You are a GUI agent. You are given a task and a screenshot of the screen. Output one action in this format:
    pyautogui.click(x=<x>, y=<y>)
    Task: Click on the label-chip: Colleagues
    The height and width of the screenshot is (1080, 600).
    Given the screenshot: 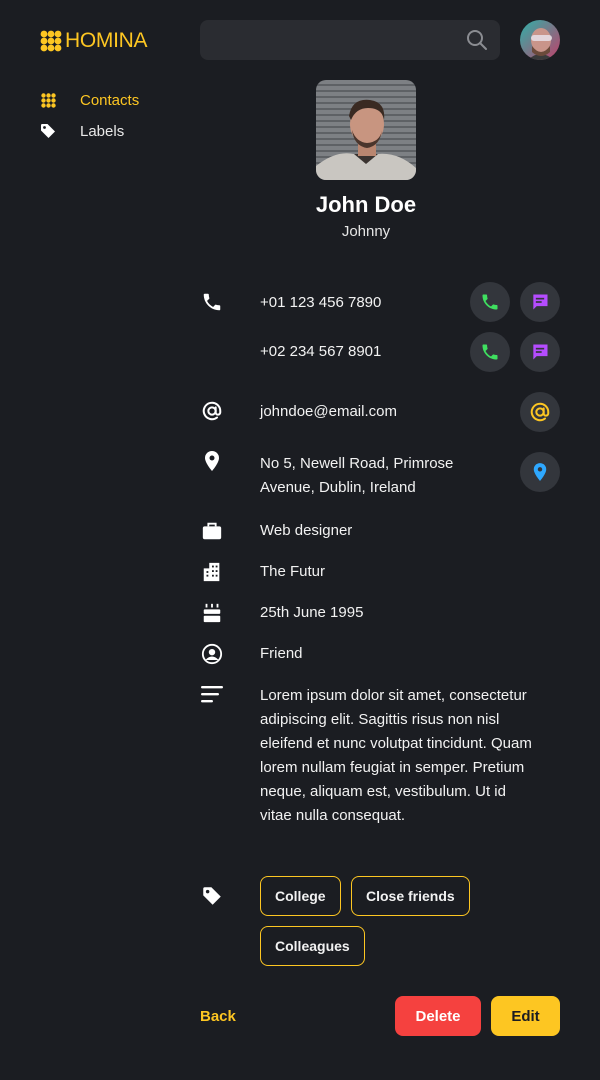 What is the action you would take?
    pyautogui.click(x=312, y=946)
    